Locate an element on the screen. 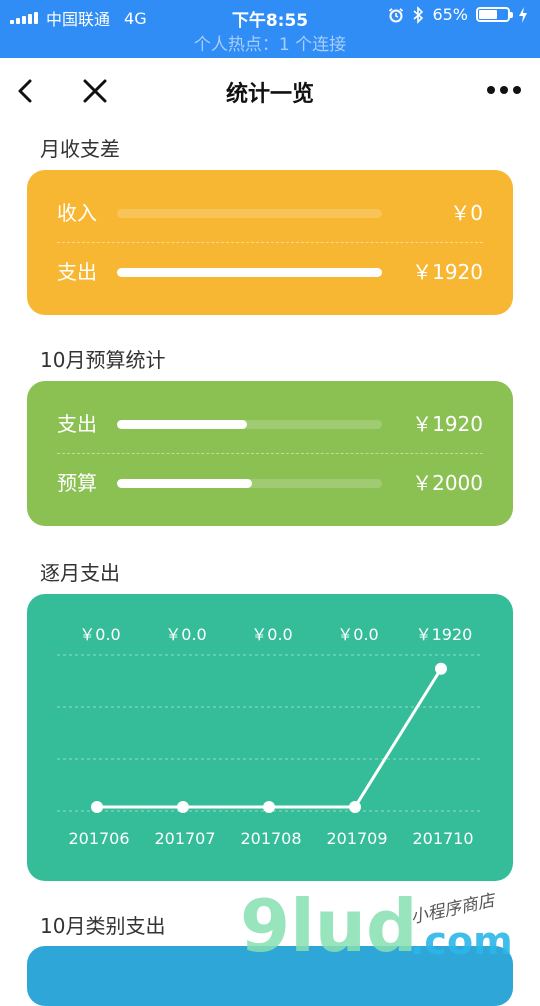 Image resolution: width=540 pixels, height=1006 pixels. budget-row: 预算 ￥2000 is located at coordinates (270, 483).